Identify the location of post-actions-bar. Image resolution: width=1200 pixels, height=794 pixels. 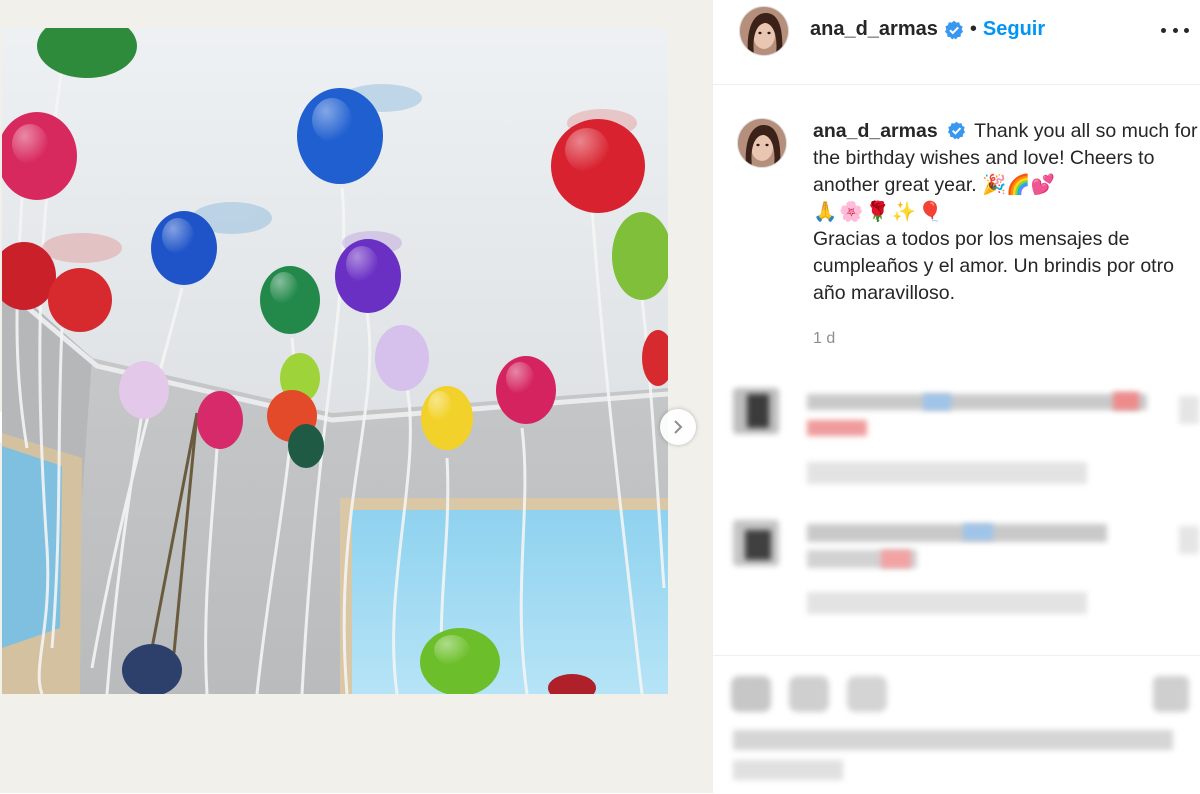
(956, 724).